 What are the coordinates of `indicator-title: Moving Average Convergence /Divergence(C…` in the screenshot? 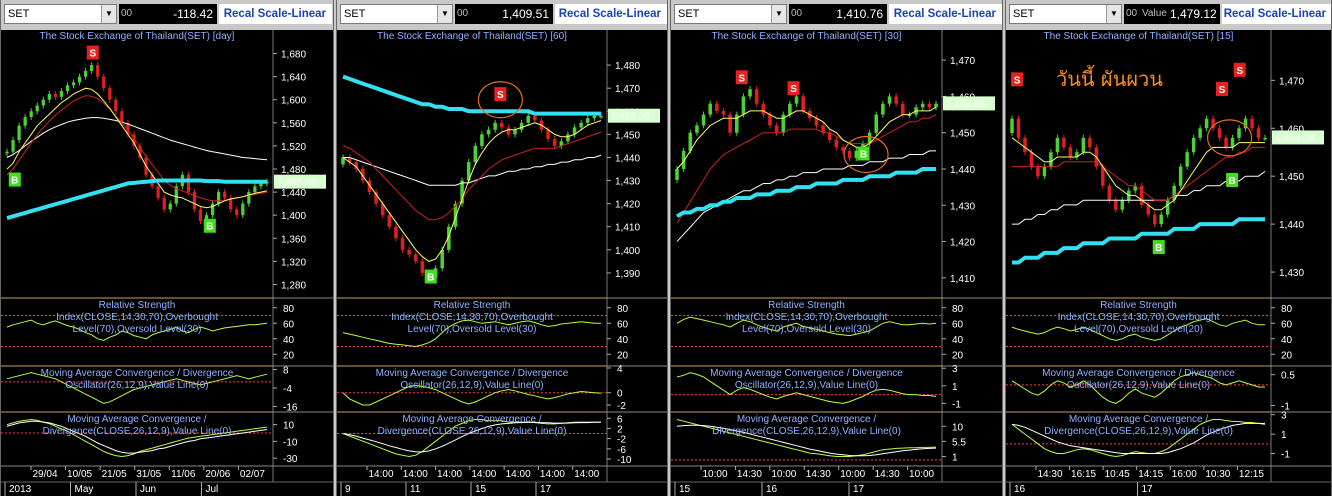 It's located at (806, 425).